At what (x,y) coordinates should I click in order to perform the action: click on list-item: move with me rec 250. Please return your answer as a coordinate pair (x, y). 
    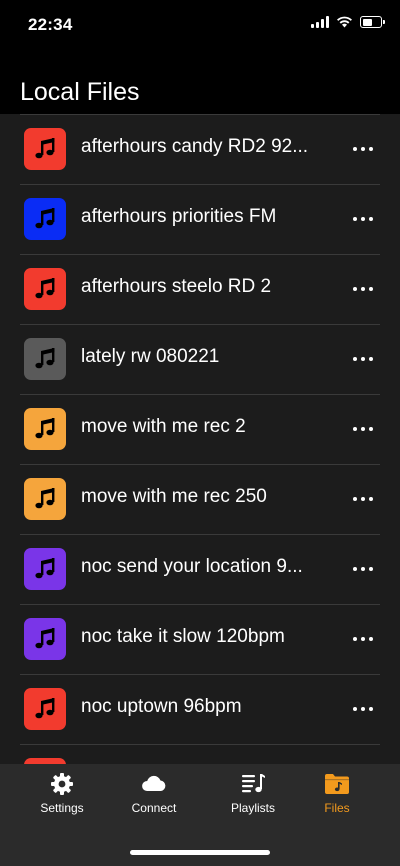
    Looking at the image, I should click on (200, 499).